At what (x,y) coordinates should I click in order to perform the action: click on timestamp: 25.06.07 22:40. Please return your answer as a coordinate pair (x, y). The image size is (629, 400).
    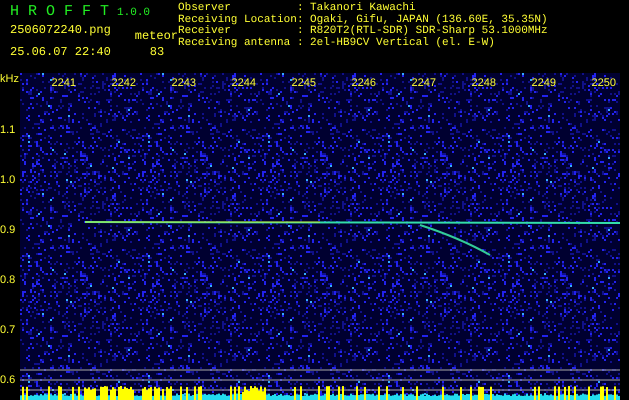
    Looking at the image, I should click on (60, 51).